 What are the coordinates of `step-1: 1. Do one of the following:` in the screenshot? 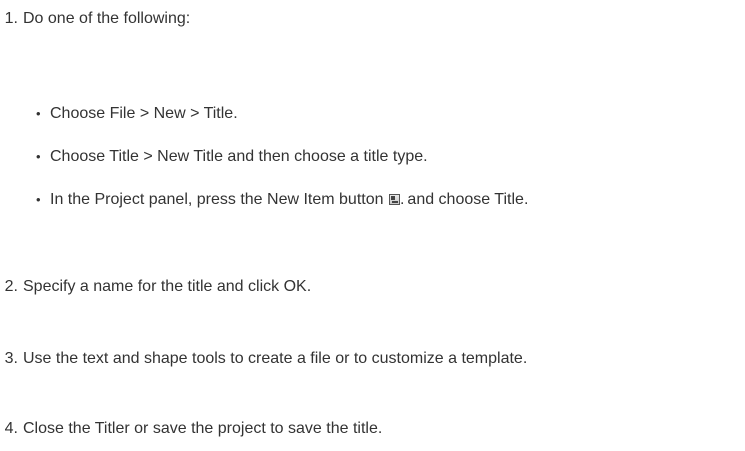 It's located at (95, 19).